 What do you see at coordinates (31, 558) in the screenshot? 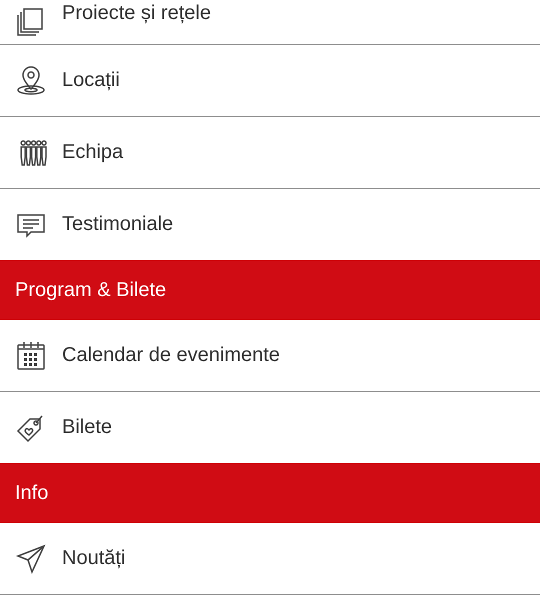
I see `send-icon` at bounding box center [31, 558].